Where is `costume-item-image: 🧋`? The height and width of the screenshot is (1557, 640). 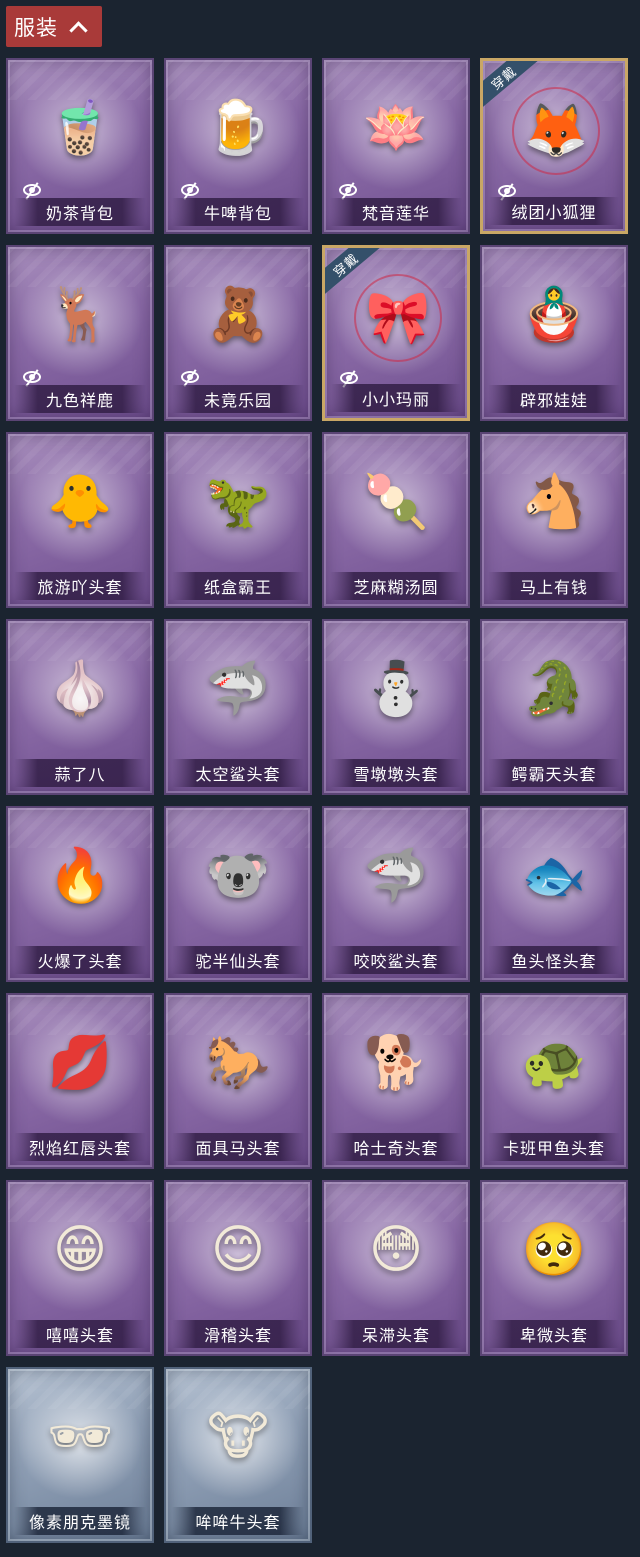
costume-item-image: 🧋 is located at coordinates (80, 128).